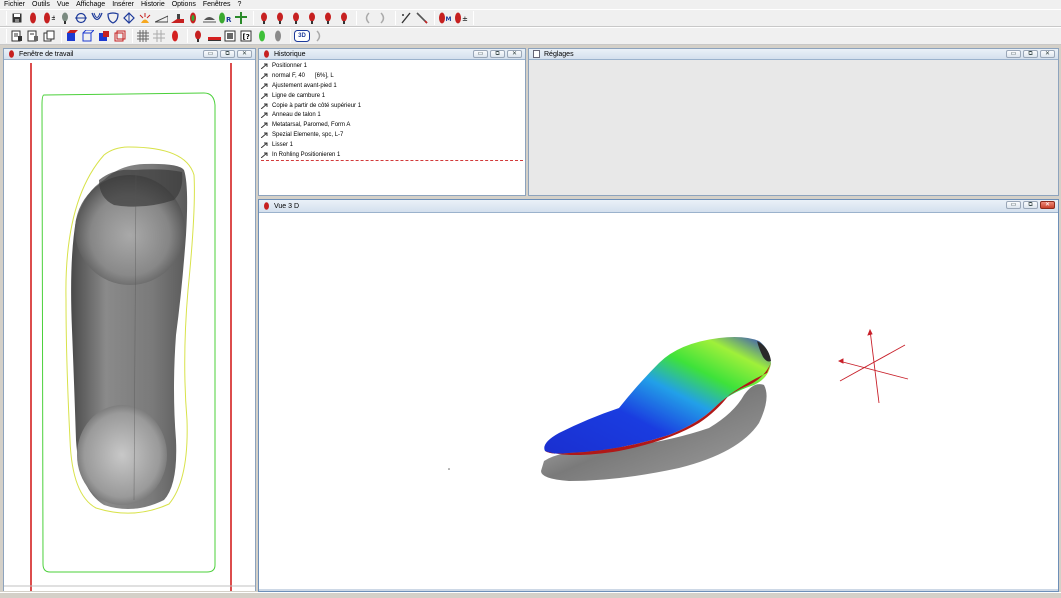 This screenshot has height=598, width=1061. What do you see at coordinates (393, 76) in the screenshot?
I see `history-item: normal F, 40 [6%], L` at bounding box center [393, 76].